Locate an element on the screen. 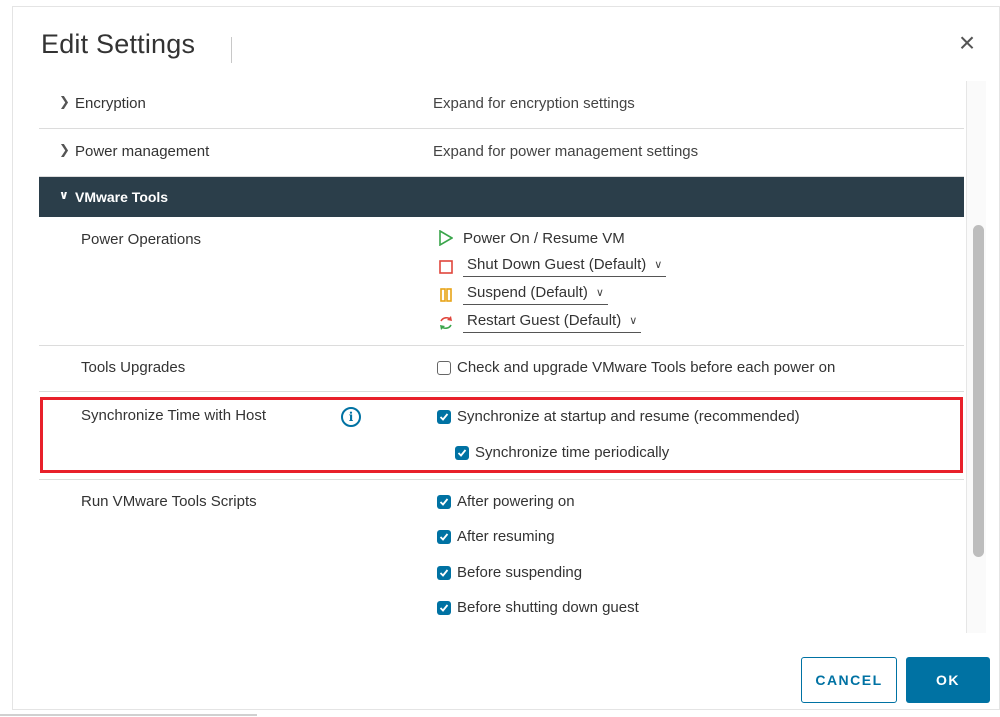  before-shutdown-option: Before shutting down guest is located at coordinates (538, 607).